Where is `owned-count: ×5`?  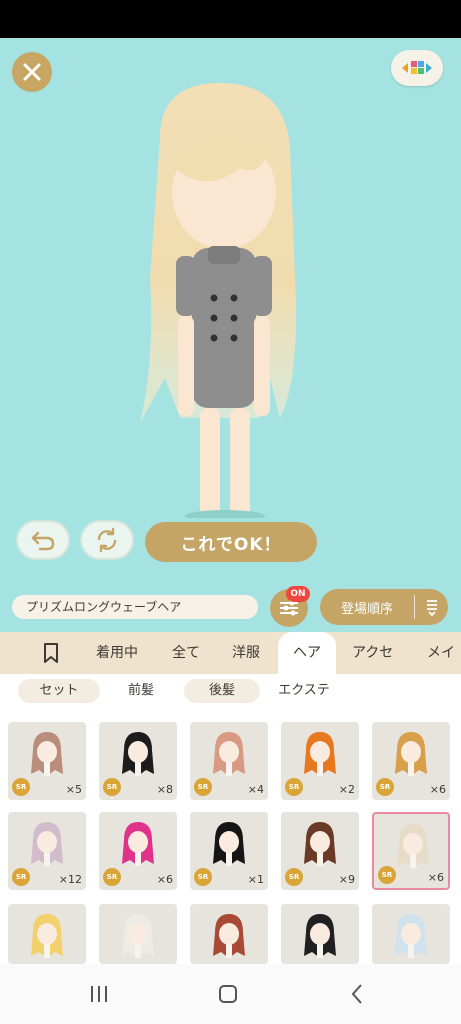
owned-count: ×5 is located at coordinates (73, 789).